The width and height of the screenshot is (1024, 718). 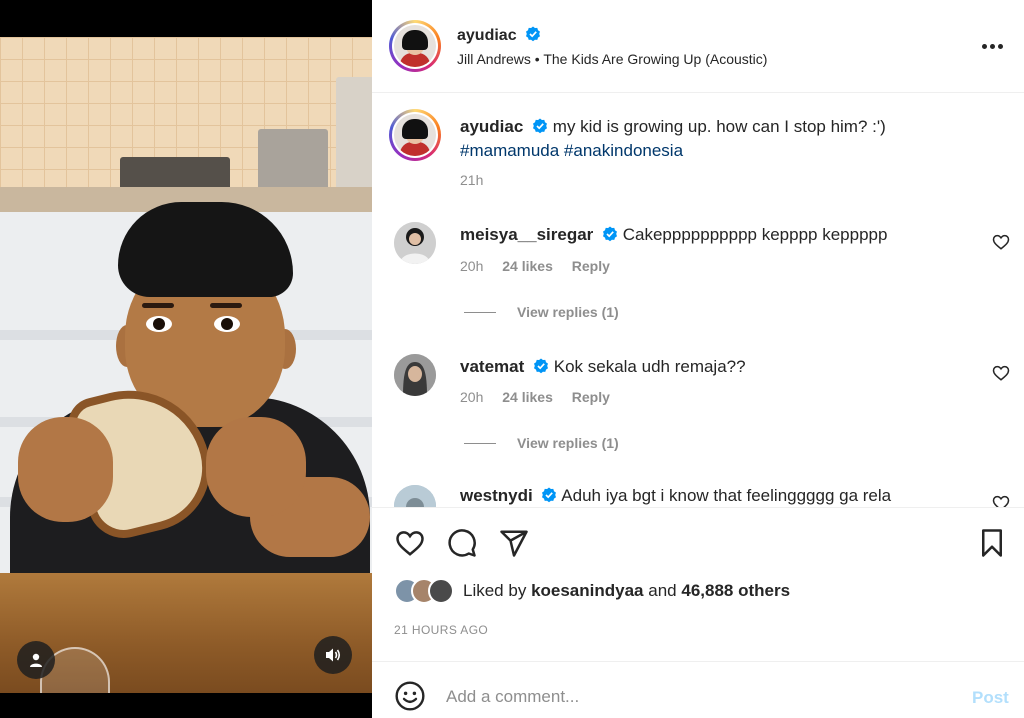 I want to click on comment-text: Kok sekala udh remaja??, so click(x=649, y=366).